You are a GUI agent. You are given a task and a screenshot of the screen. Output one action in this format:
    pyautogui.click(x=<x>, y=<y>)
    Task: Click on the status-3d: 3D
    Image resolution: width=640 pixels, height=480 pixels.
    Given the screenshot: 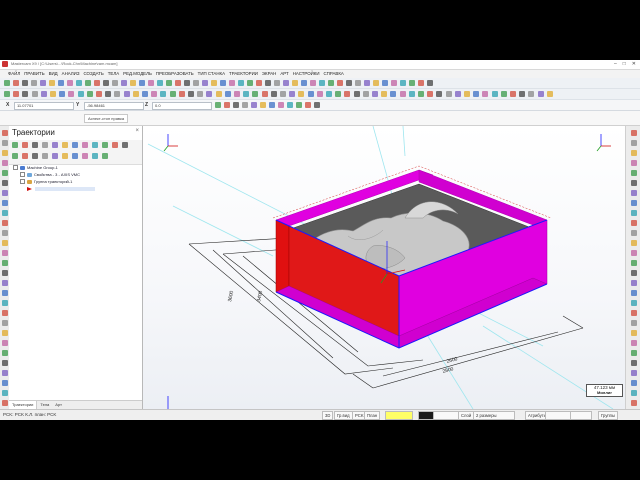 What is the action you would take?
    pyautogui.click(x=328, y=415)
    